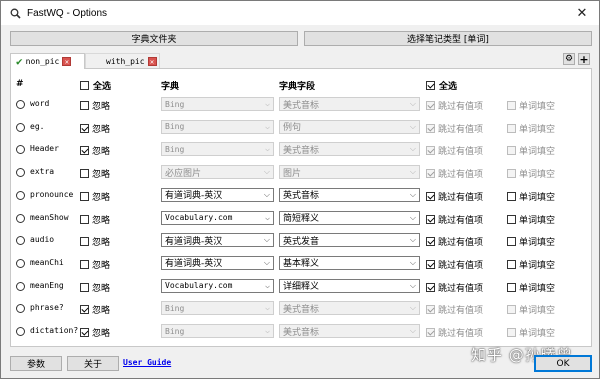  I want to click on dict-field-select: 简短释义 ⌵, so click(349, 217).